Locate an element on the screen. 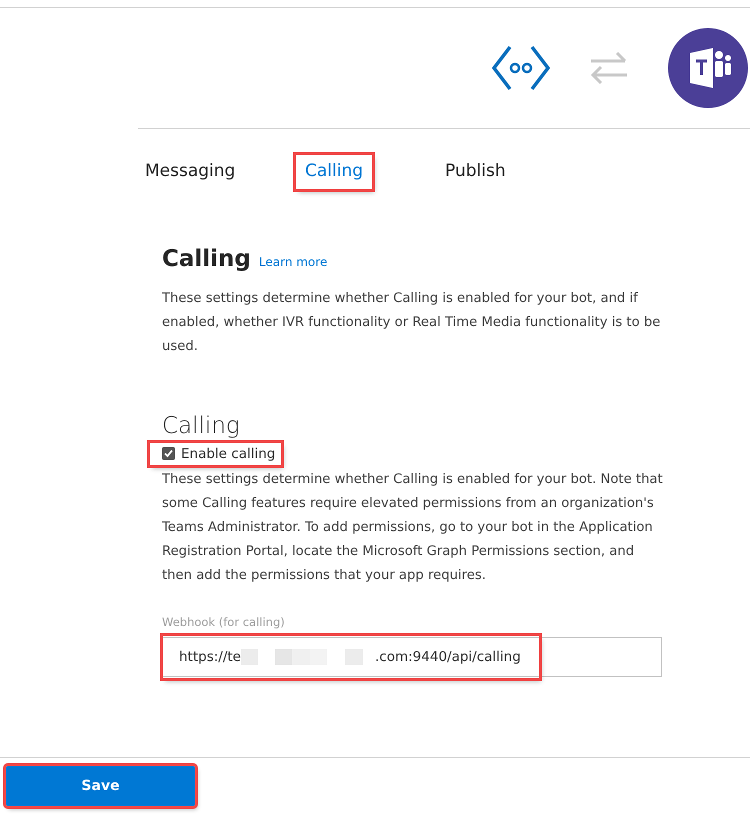  calling-heading: Calling is located at coordinates (201, 426).